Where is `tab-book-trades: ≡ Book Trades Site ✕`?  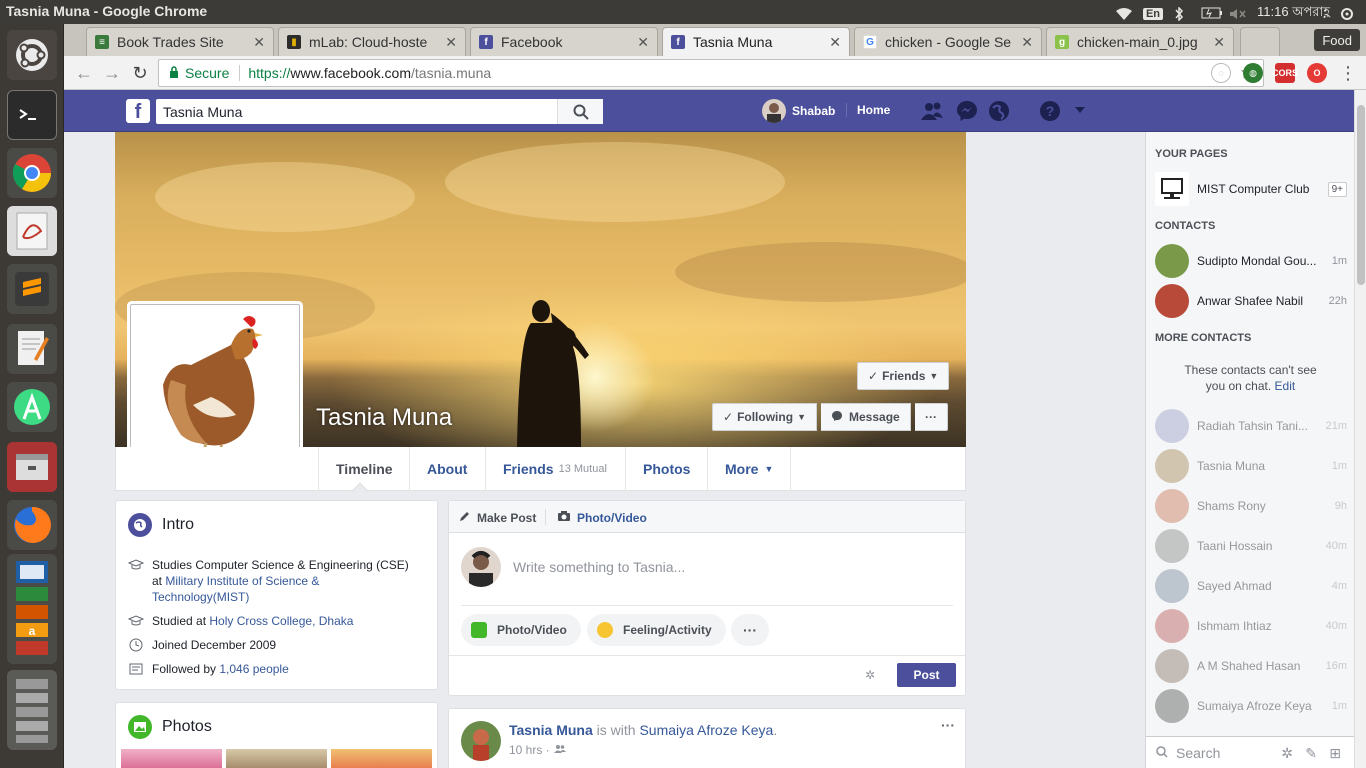 tab-book-trades: ≡ Book Trades Site ✕ is located at coordinates (180, 41).